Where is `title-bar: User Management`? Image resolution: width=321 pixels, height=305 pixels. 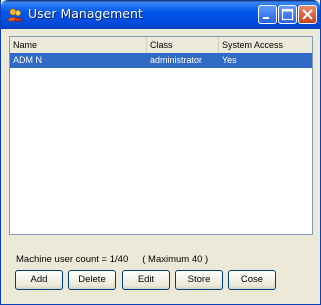 title-bar: User Management is located at coordinates (160, 14).